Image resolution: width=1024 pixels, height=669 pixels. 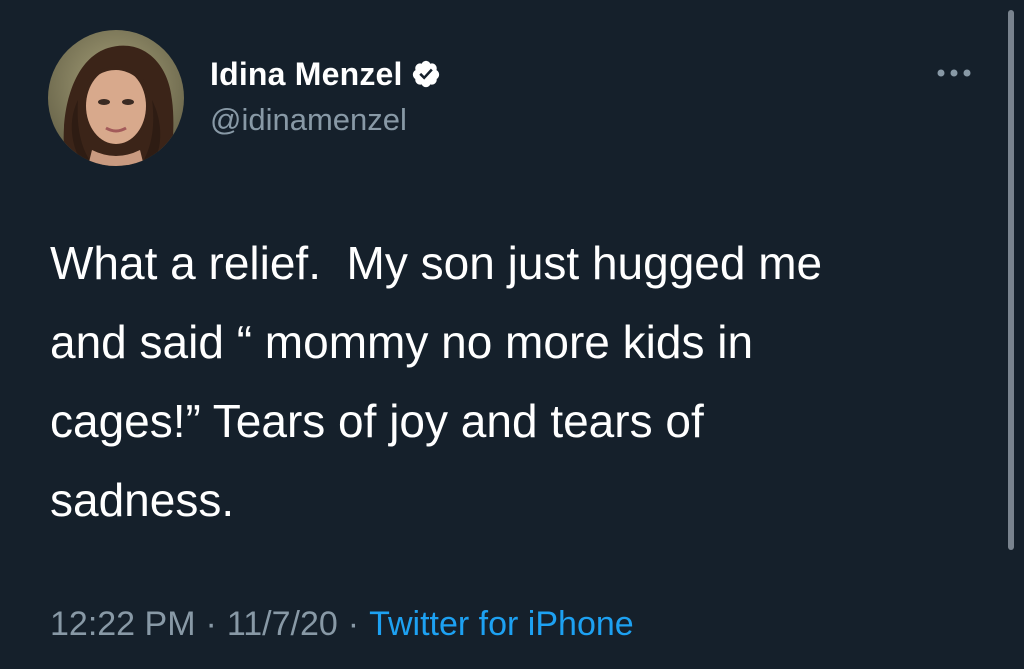 I want to click on avatar, so click(x=116, y=98).